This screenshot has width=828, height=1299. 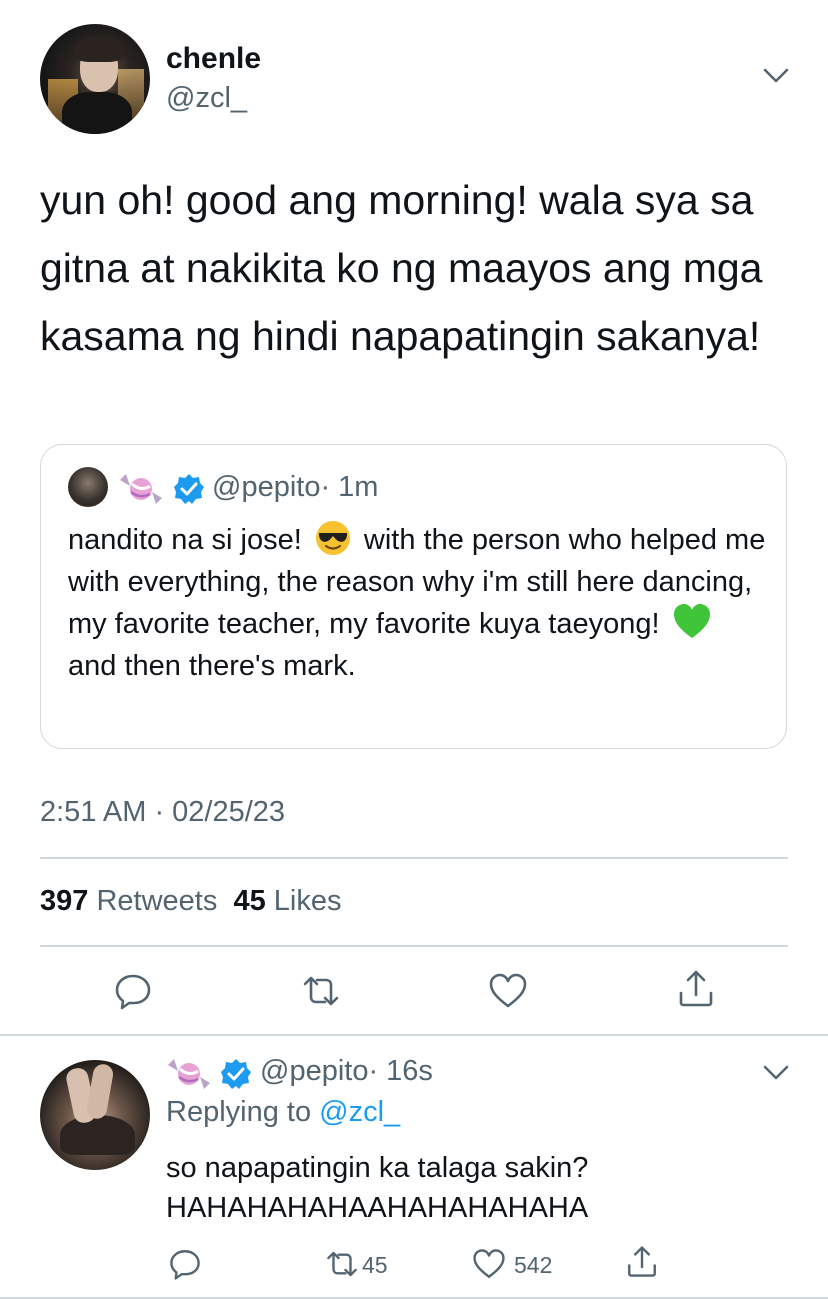 I want to click on green-heart-emoji-icon, so click(x=691, y=621).